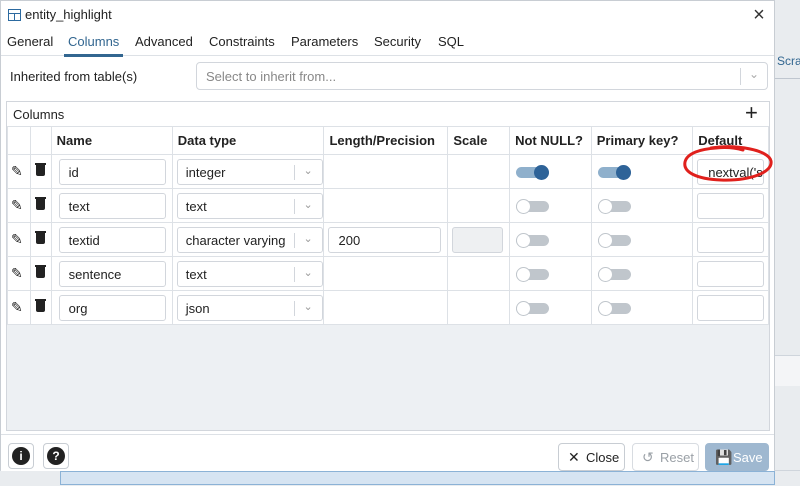  Describe the element at coordinates (787, 242) in the screenshot. I see `background-pane: Scra` at that location.